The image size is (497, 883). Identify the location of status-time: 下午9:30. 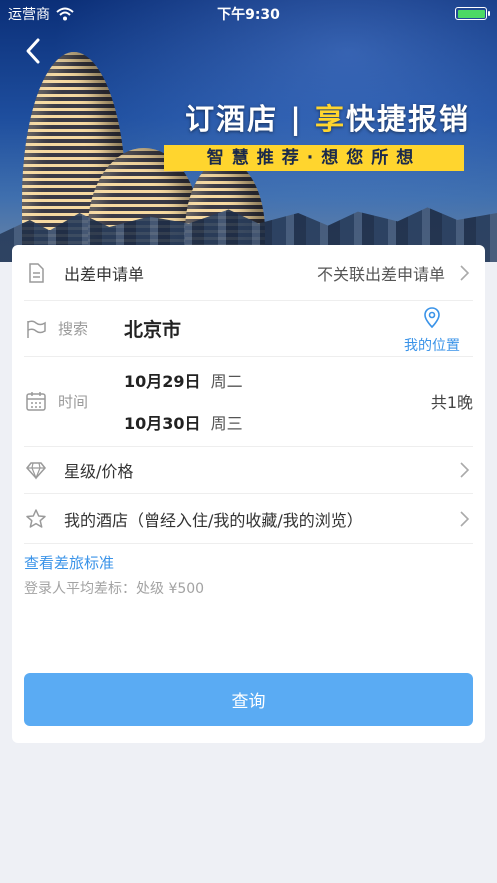
(248, 15).